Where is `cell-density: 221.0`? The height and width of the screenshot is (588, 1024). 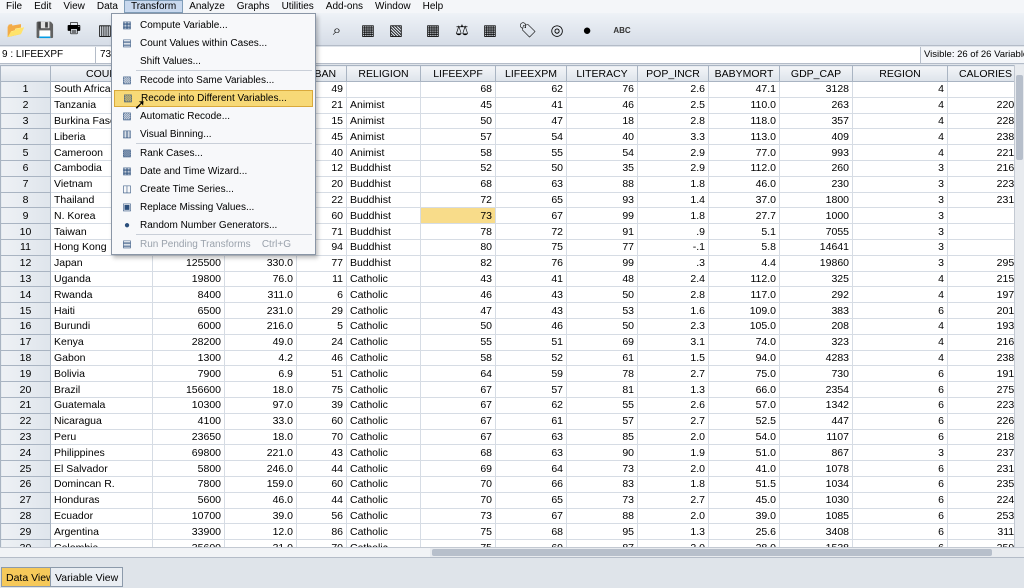
cell-density: 221.0 is located at coordinates (260, 453).